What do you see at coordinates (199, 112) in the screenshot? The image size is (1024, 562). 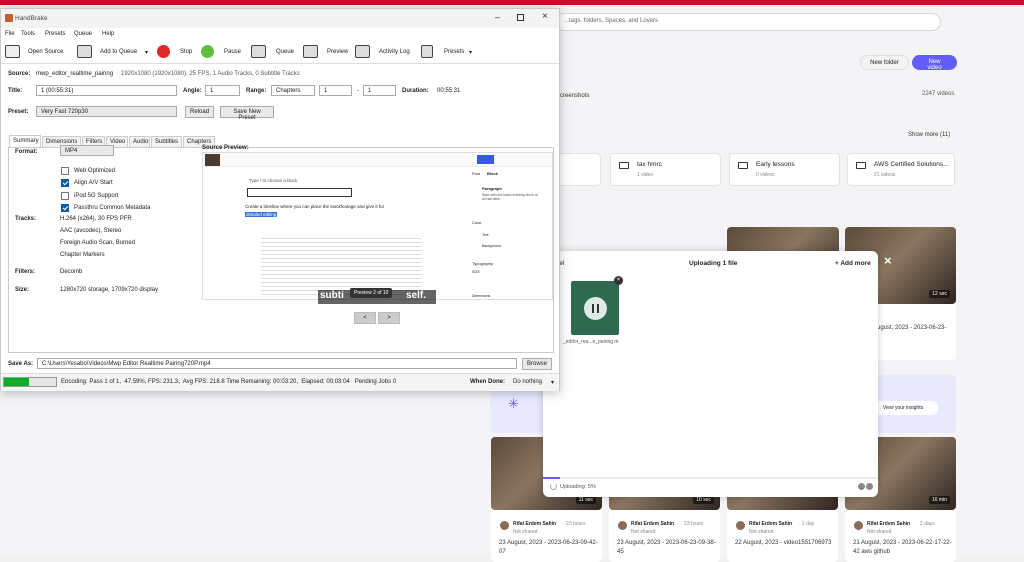 I see `reload-button: Reload` at bounding box center [199, 112].